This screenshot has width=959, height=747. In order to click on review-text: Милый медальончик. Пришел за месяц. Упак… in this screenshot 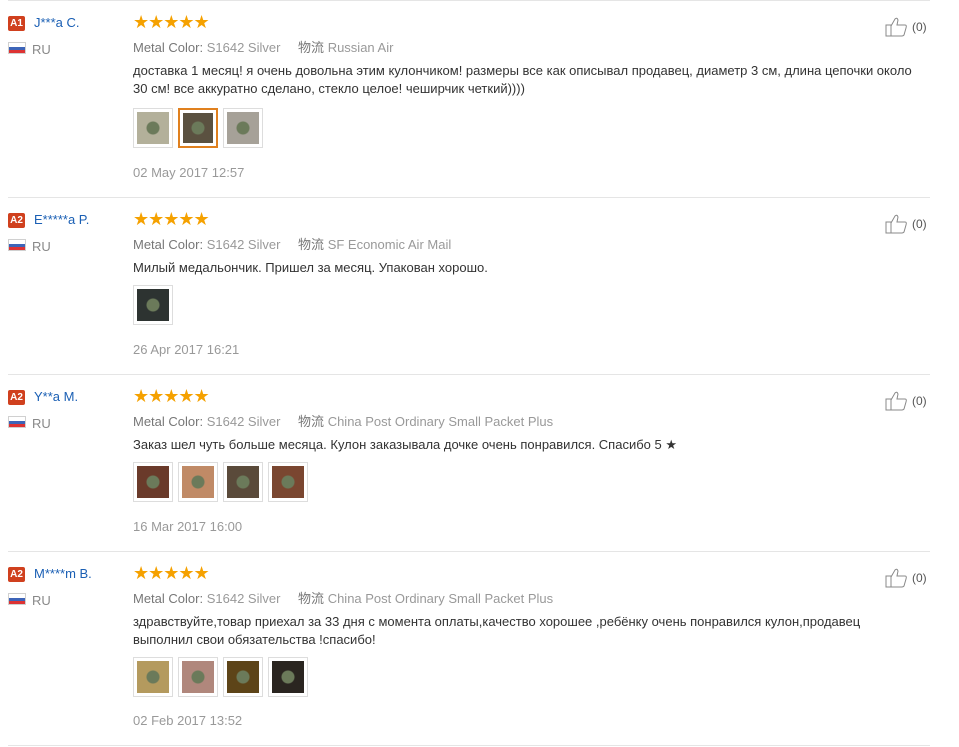, I will do `click(310, 267)`.